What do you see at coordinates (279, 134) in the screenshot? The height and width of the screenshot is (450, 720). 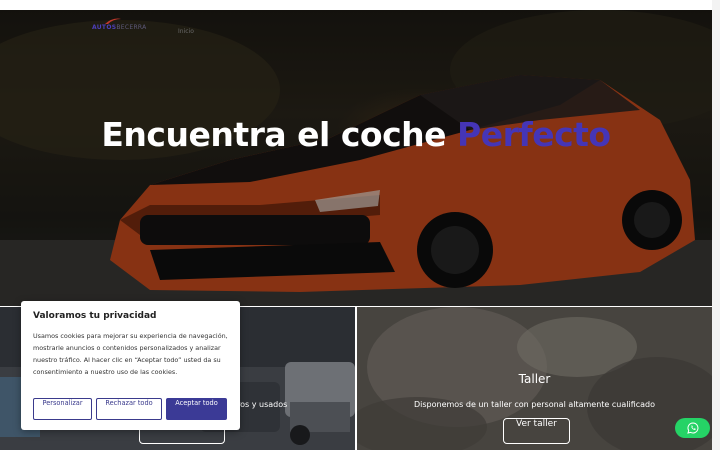 I see `hero-title-main: Encuentra el coche` at bounding box center [279, 134].